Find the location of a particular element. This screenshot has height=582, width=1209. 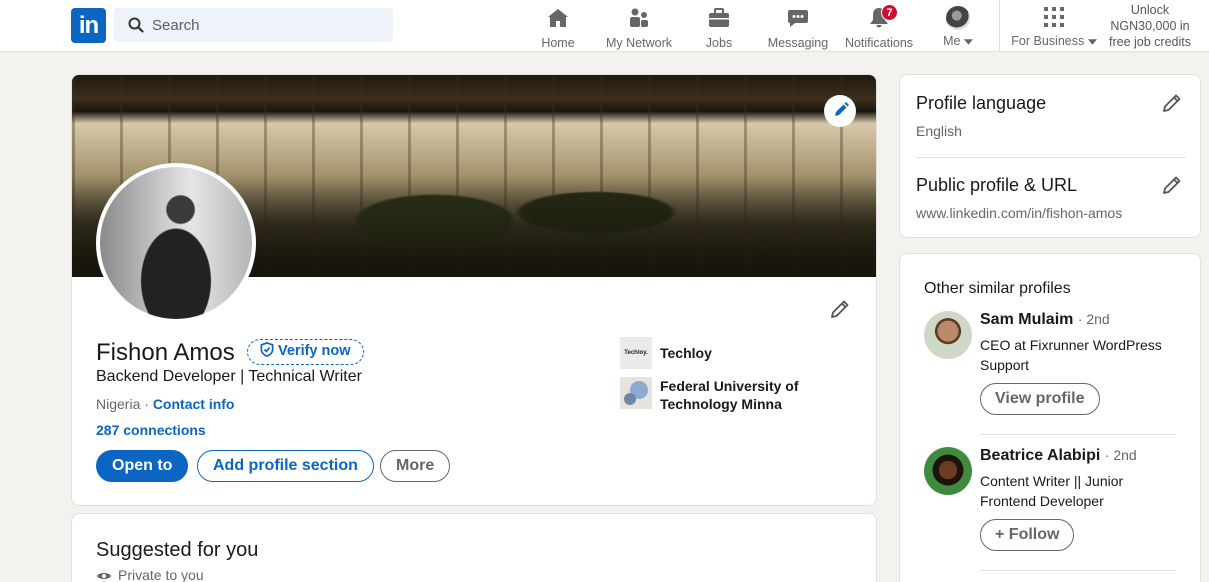

follow-button: + Follow is located at coordinates (1027, 535).